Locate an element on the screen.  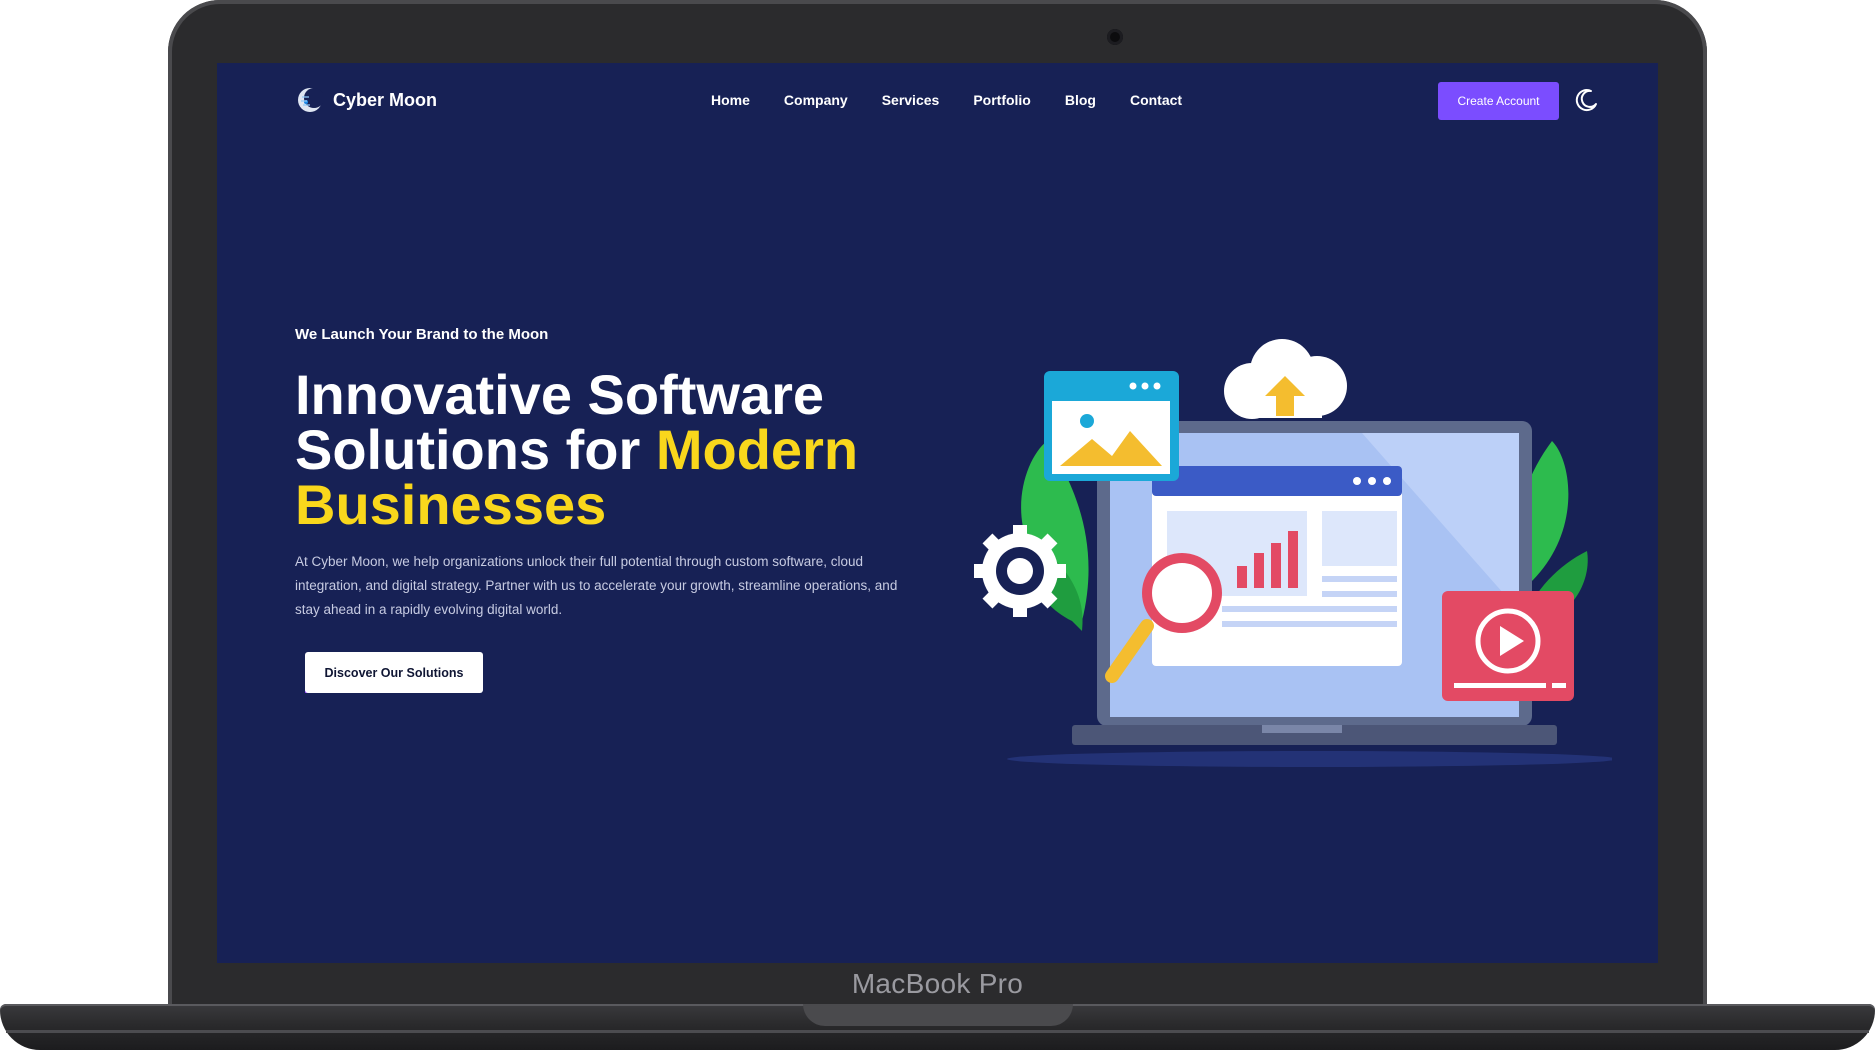
hero-eyebrow: We Launch Your Brand to the Moon is located at coordinates (422, 334).